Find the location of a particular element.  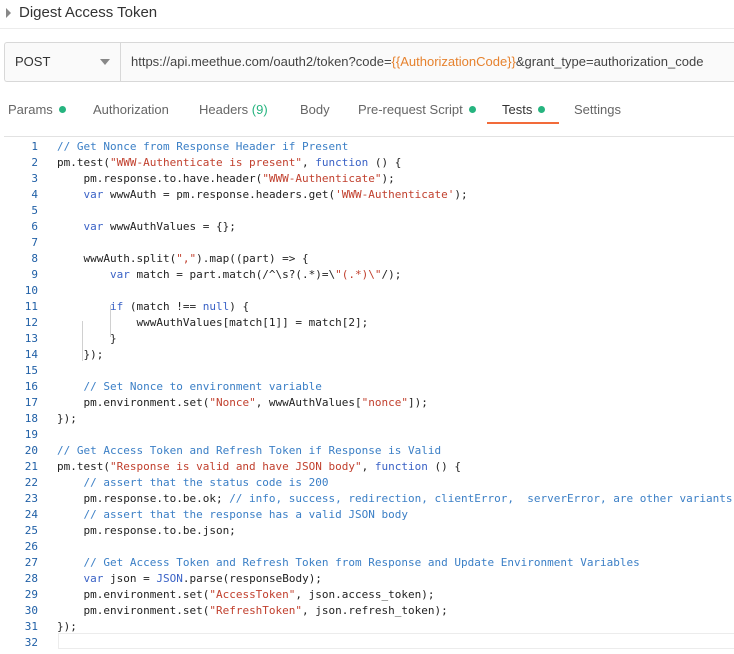

tab-headers-label: Headers is located at coordinates (224, 109).